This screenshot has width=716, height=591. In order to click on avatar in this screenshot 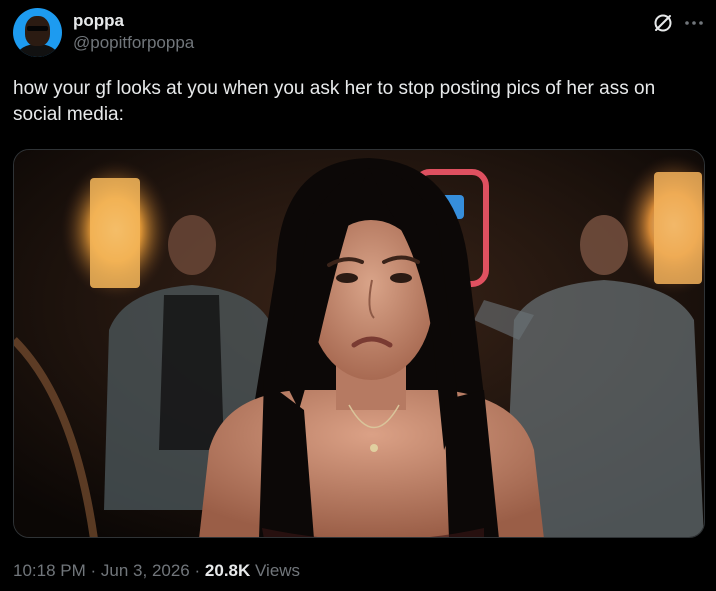, I will do `click(37, 32)`.